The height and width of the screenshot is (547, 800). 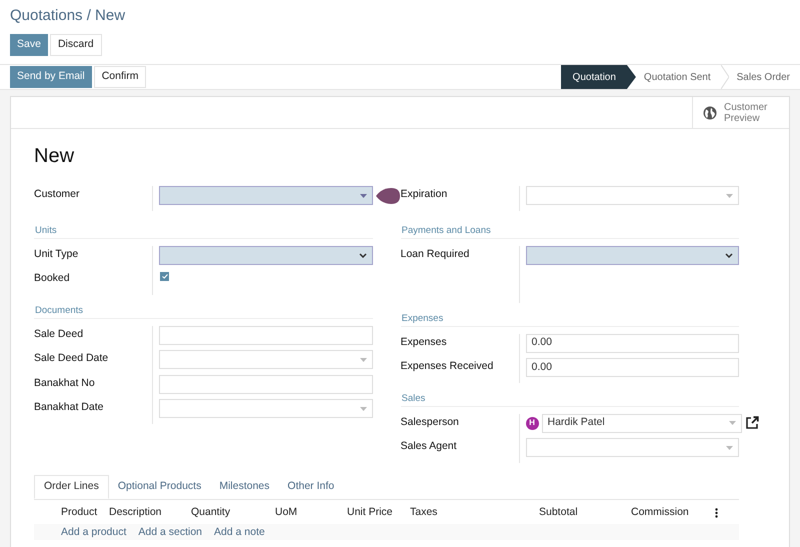 What do you see at coordinates (71, 486) in the screenshot?
I see `tab: Order Lines` at bounding box center [71, 486].